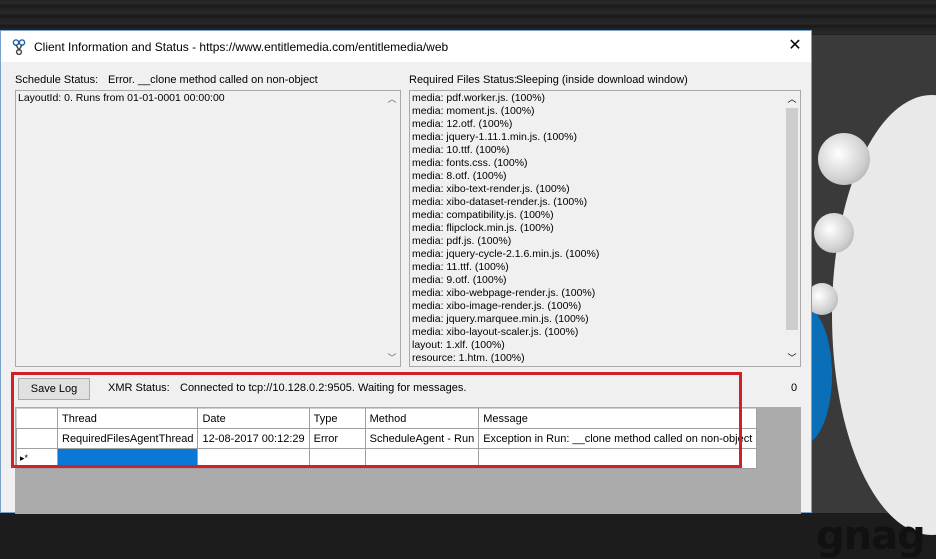  What do you see at coordinates (505, 202) in the screenshot?
I see `list-item: media: xibo-dataset-render.js. (100%)` at bounding box center [505, 202].